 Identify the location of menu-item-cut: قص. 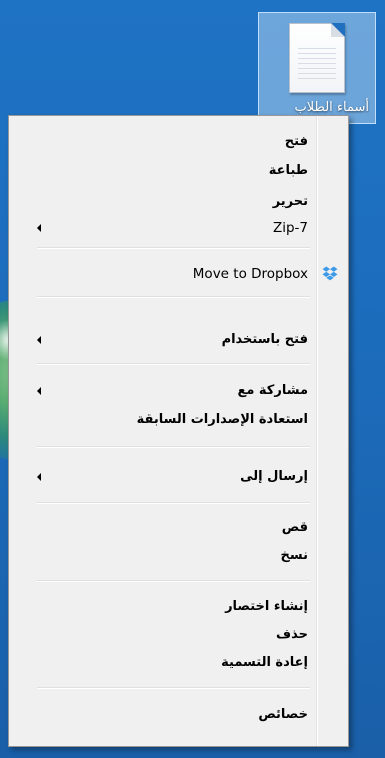
(178, 528).